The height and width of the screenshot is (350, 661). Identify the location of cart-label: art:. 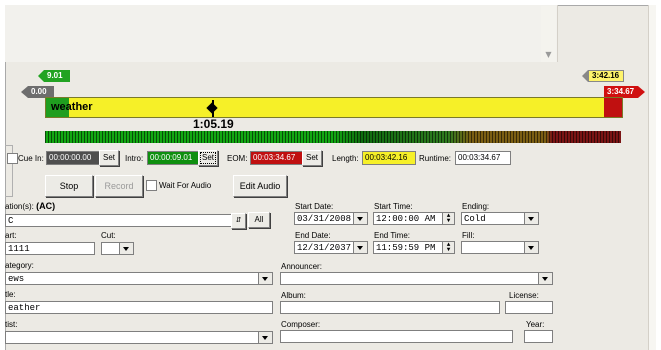
(11, 235).